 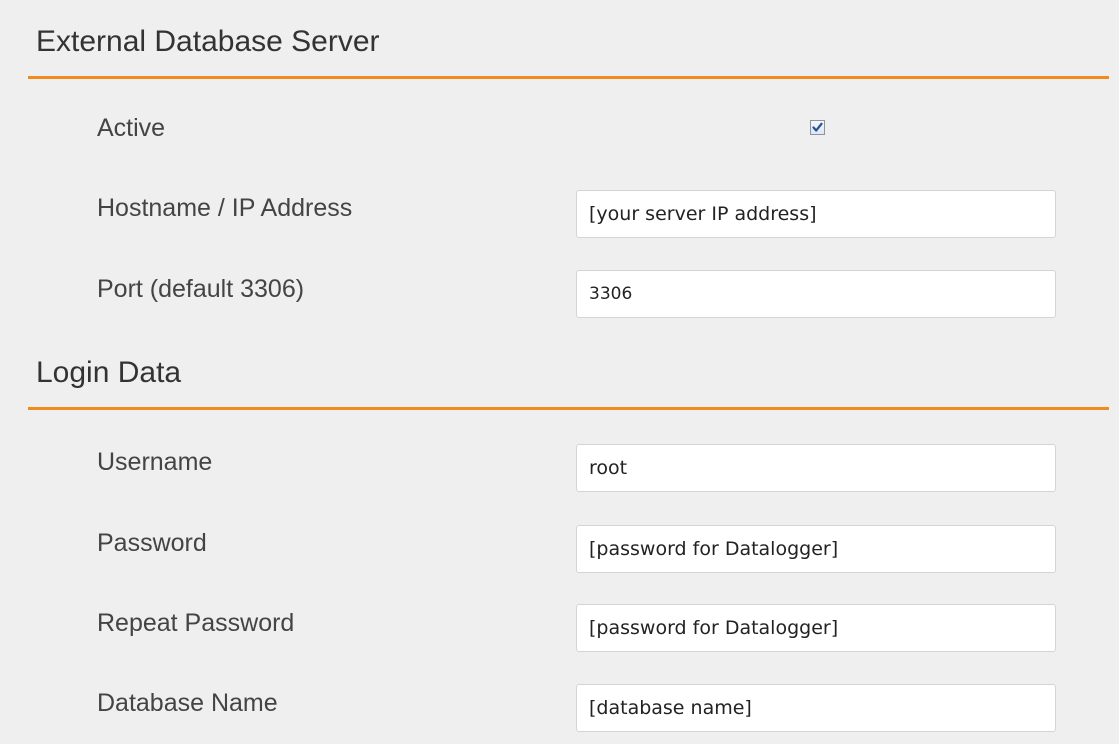 I want to click on hostname-input, so click(x=816, y=214).